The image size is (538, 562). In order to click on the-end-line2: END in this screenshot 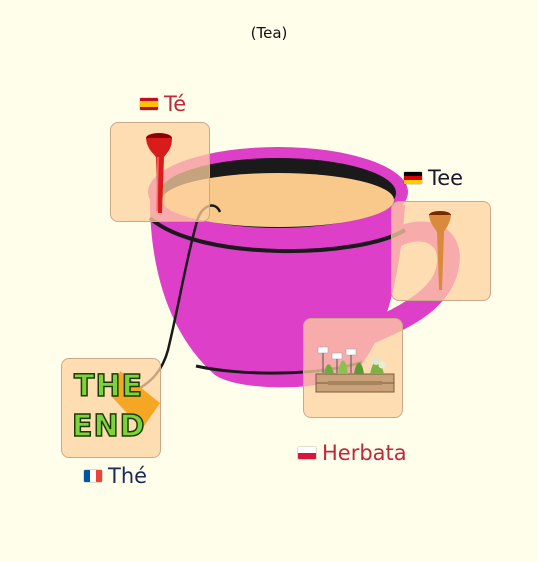, I will do `click(108, 426)`.